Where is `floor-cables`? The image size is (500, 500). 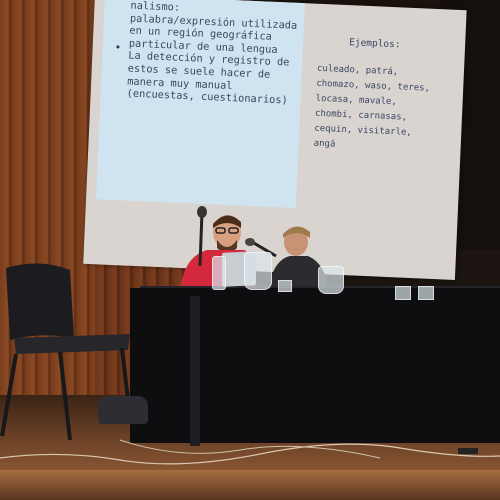
floor-cables is located at coordinates (250, 452).